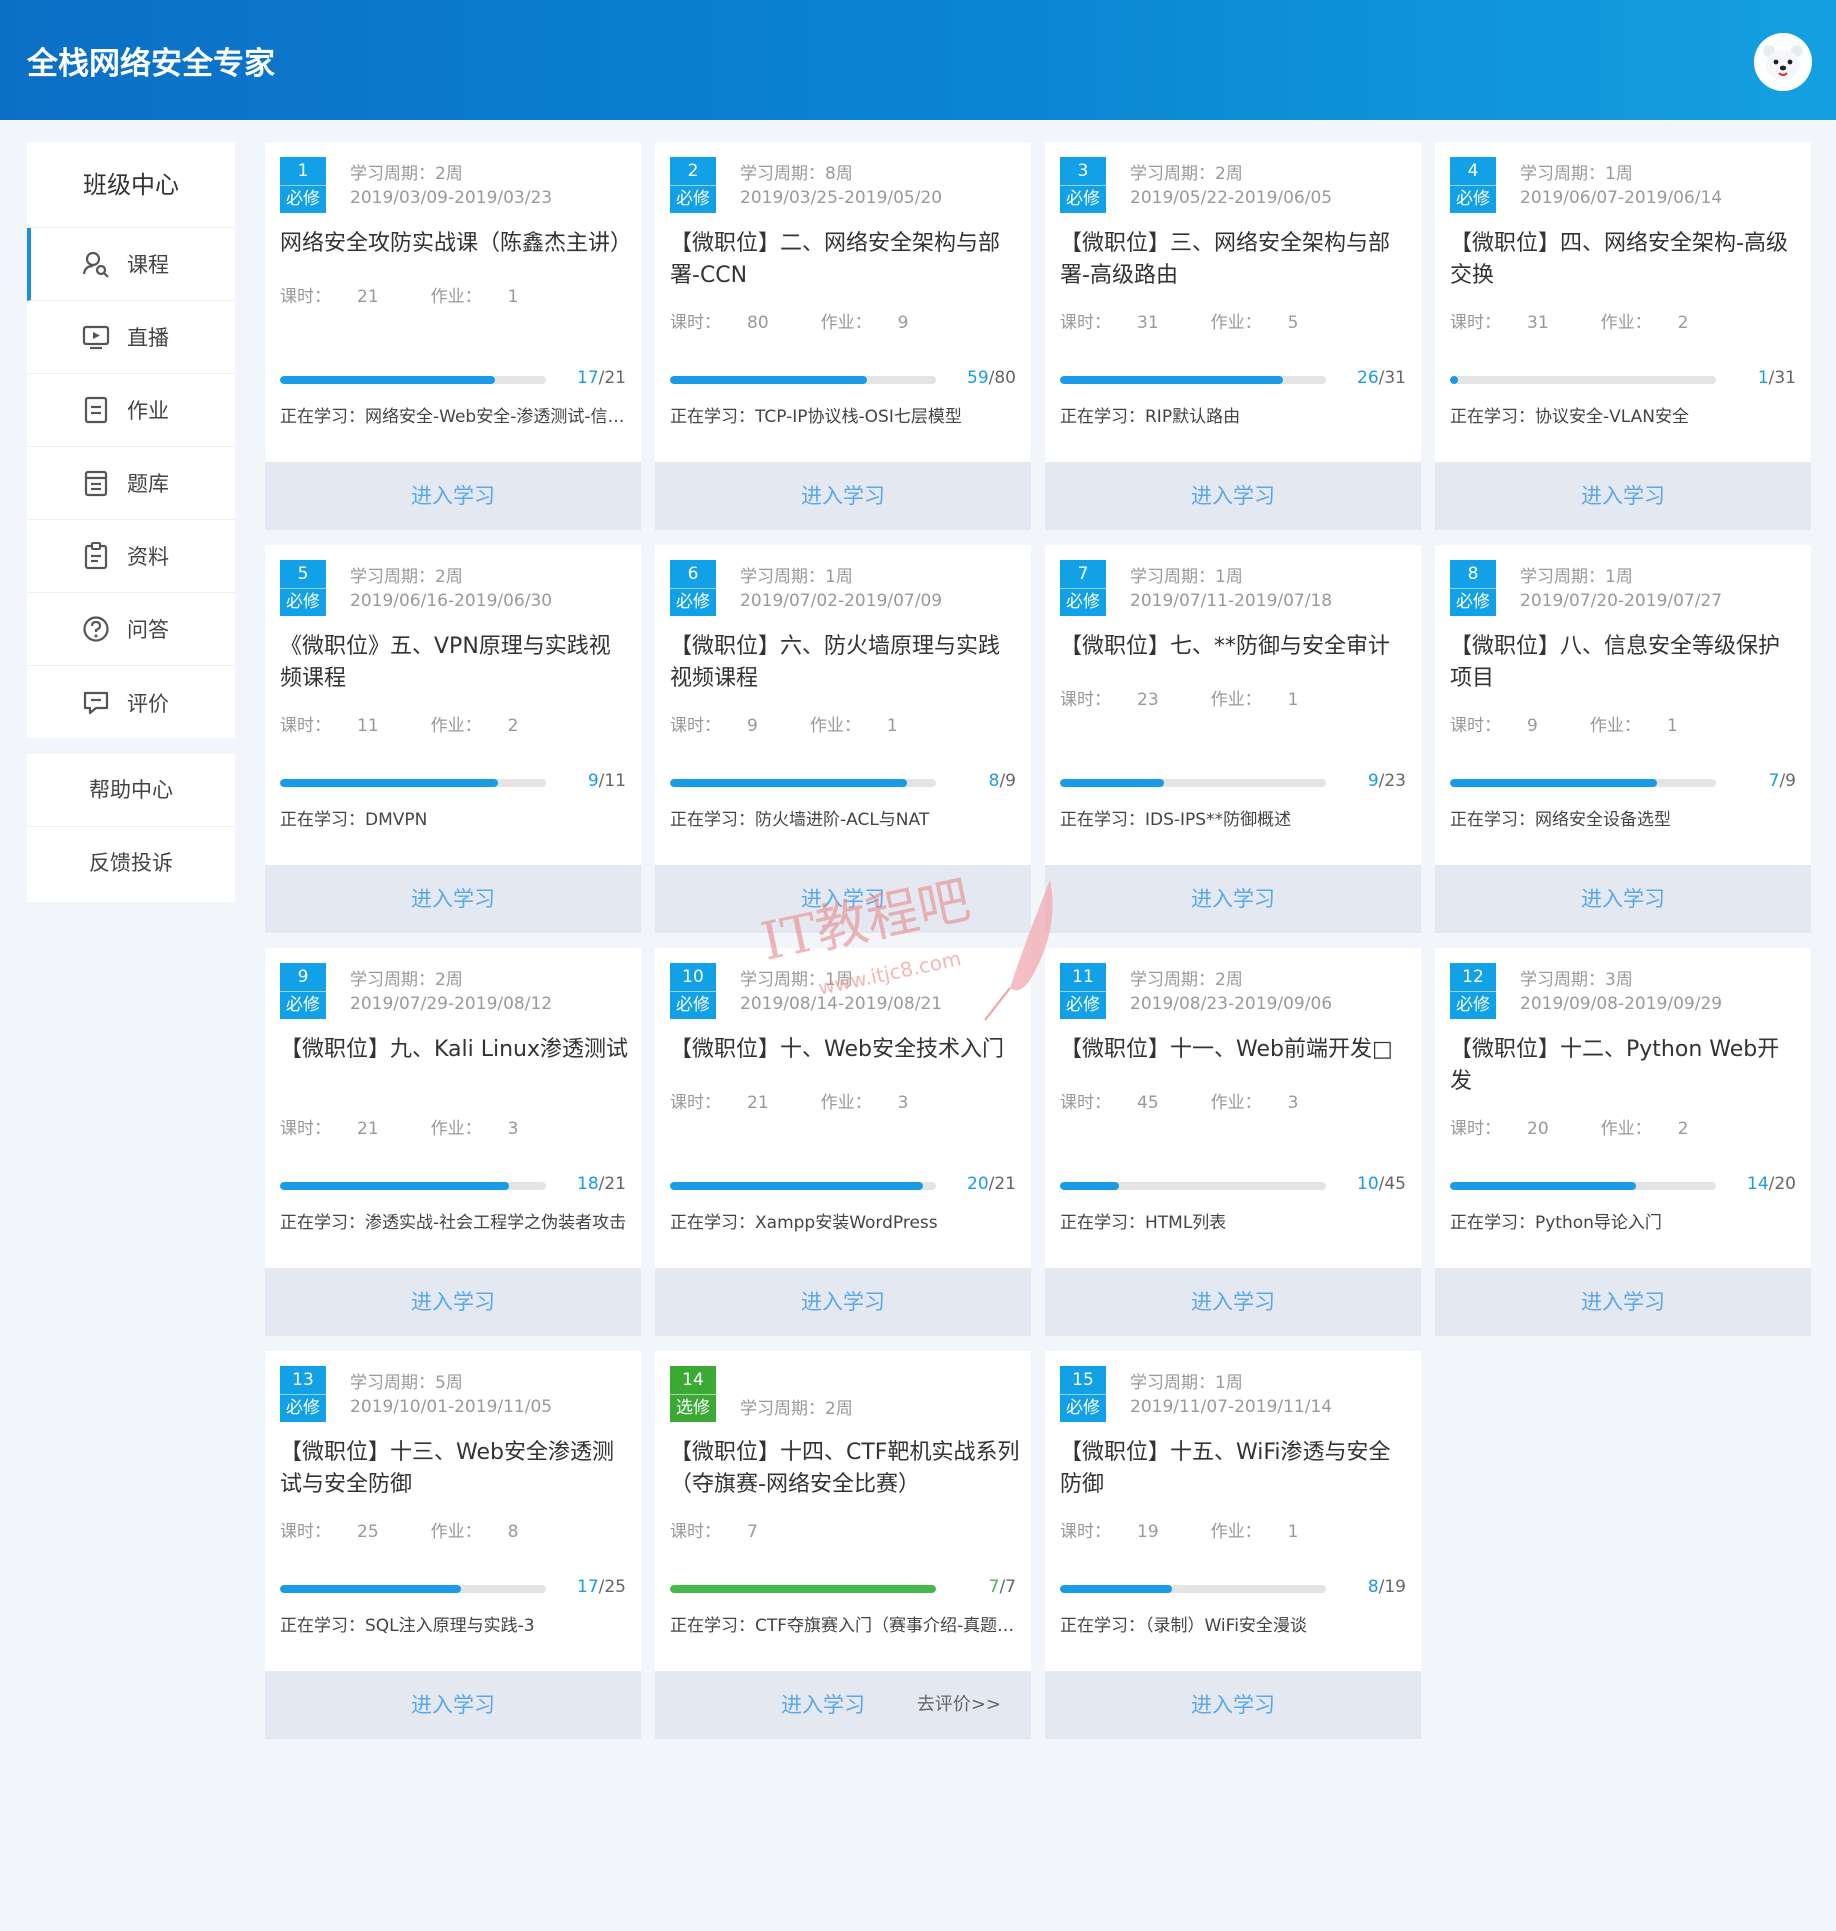  What do you see at coordinates (1595, 320) in the screenshot?
I see `course-meta: 课时： 31 作业： 2` at bounding box center [1595, 320].